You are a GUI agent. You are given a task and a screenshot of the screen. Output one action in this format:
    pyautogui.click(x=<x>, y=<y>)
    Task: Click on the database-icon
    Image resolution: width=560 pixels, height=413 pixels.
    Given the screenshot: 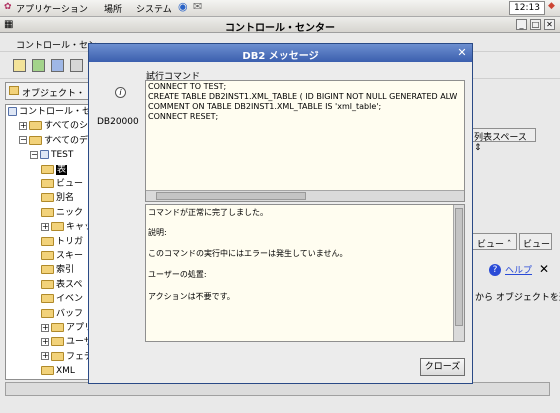 What is the action you would take?
    pyautogui.click(x=44, y=155)
    